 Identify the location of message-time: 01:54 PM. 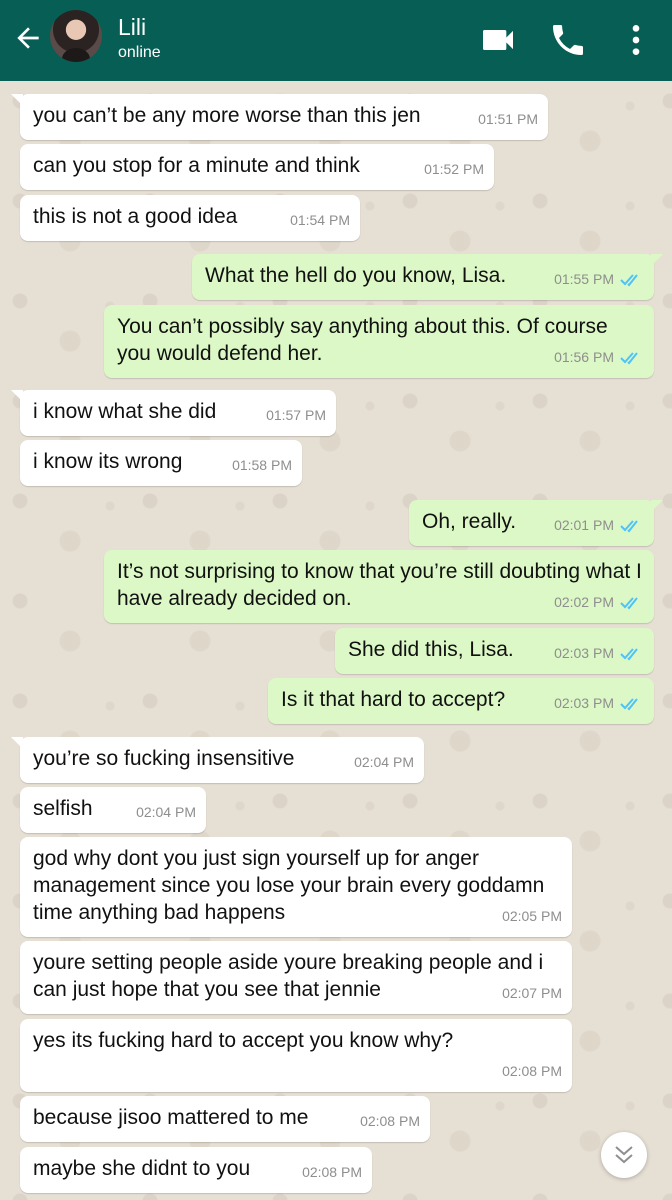
(320, 220).